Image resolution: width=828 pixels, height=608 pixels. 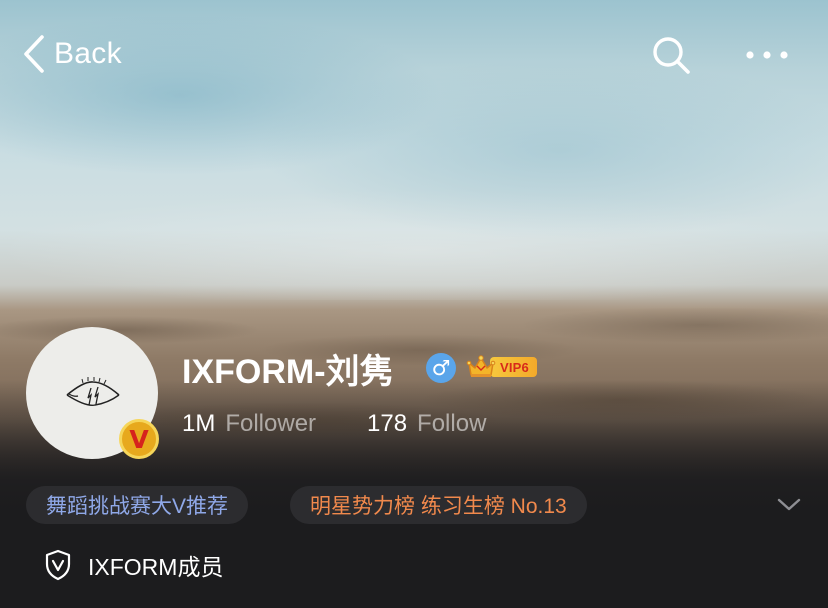 I want to click on verified-badge: V, so click(x=139, y=439).